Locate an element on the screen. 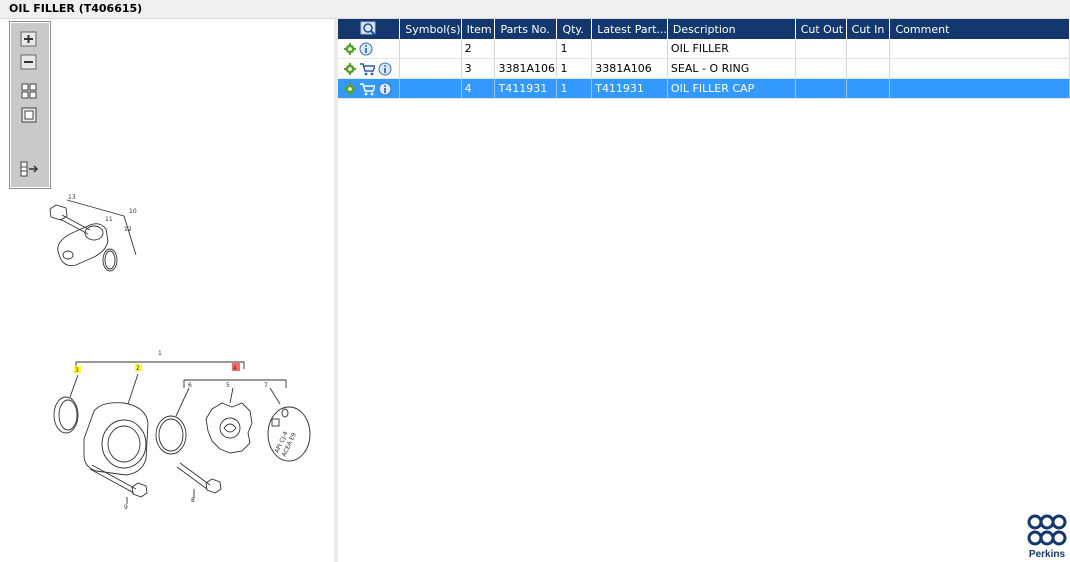 This screenshot has width=1070, height=562. window-title: OIL FILLER (T406615) is located at coordinates (76, 8).